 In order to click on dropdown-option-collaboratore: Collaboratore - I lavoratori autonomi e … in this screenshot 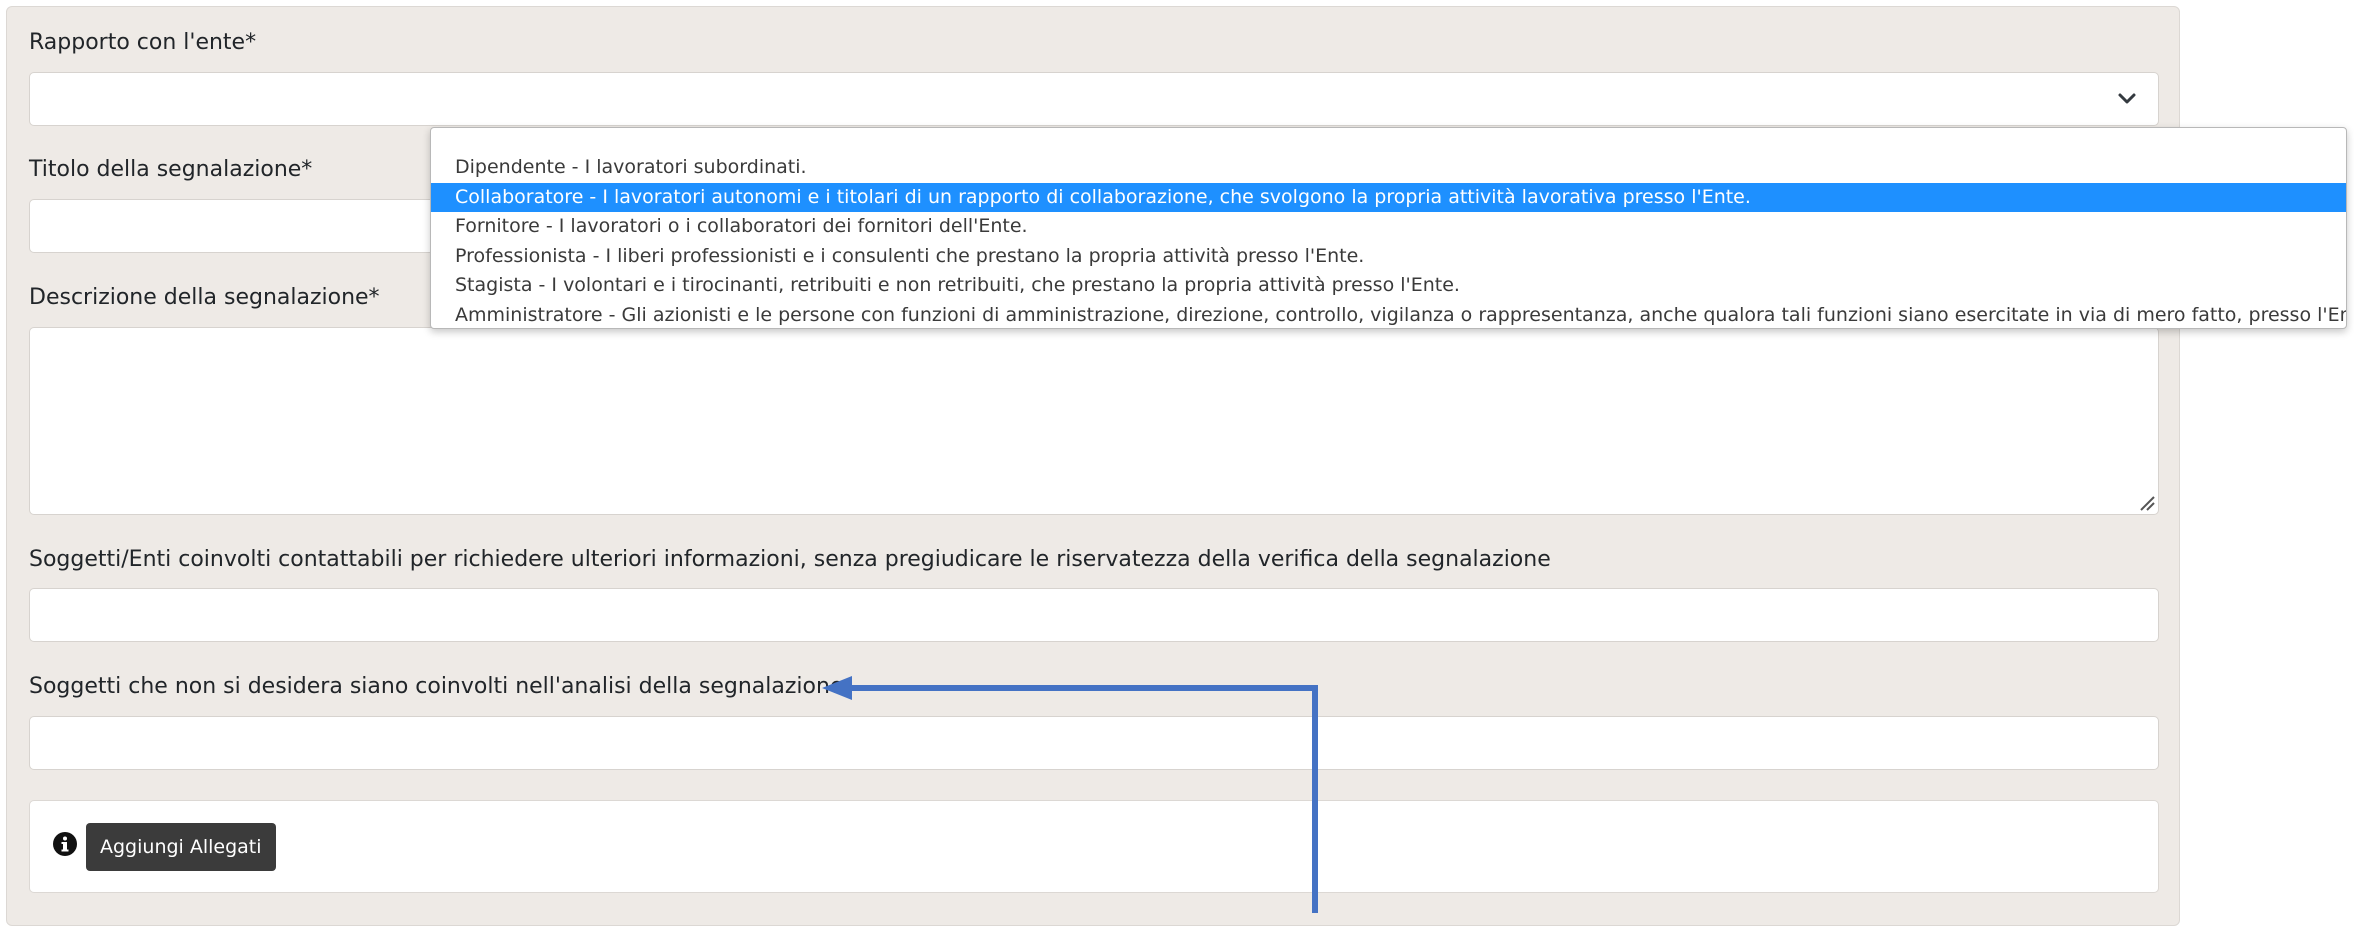, I will do `click(1388, 197)`.